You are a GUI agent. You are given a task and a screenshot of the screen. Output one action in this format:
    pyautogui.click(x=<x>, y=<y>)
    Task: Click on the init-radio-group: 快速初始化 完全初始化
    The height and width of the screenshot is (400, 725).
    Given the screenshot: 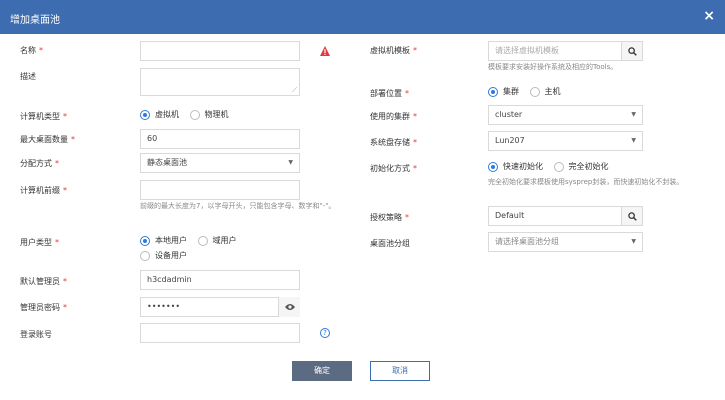 What is the action you would take?
    pyautogui.click(x=552, y=167)
    